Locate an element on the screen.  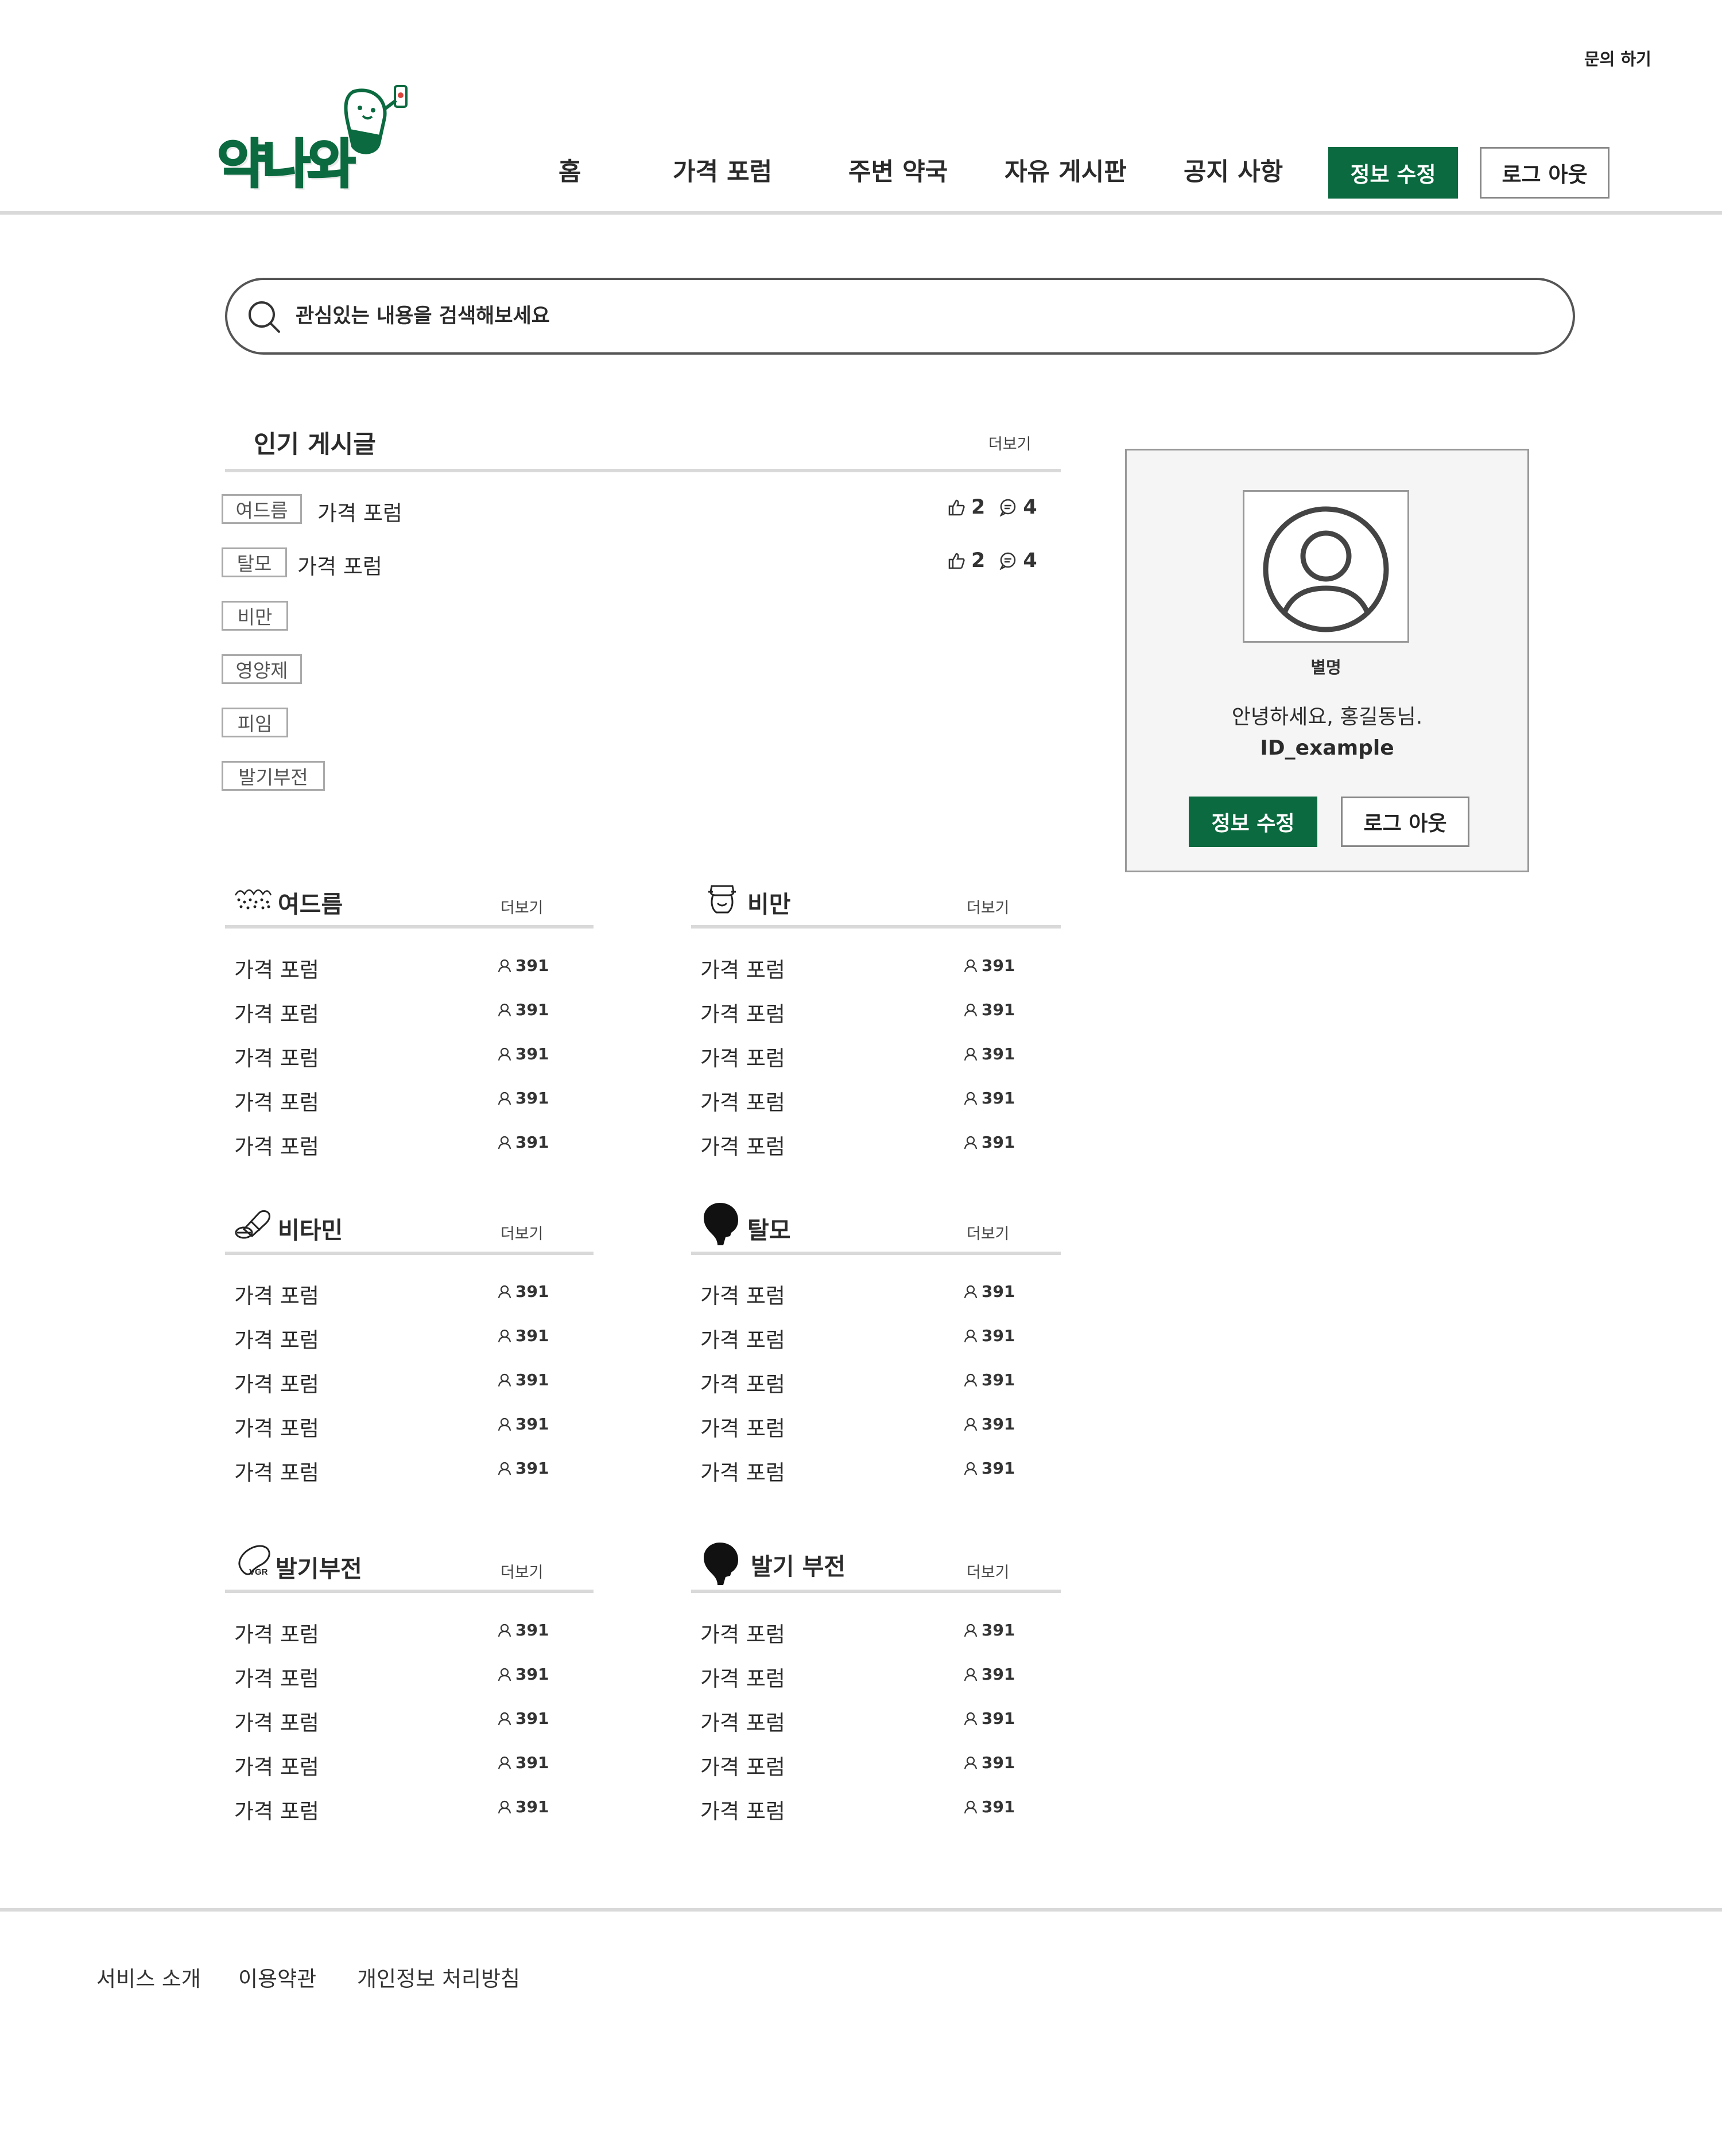
nav-price-forum: 가격 포럼 is located at coordinates (722, 170).